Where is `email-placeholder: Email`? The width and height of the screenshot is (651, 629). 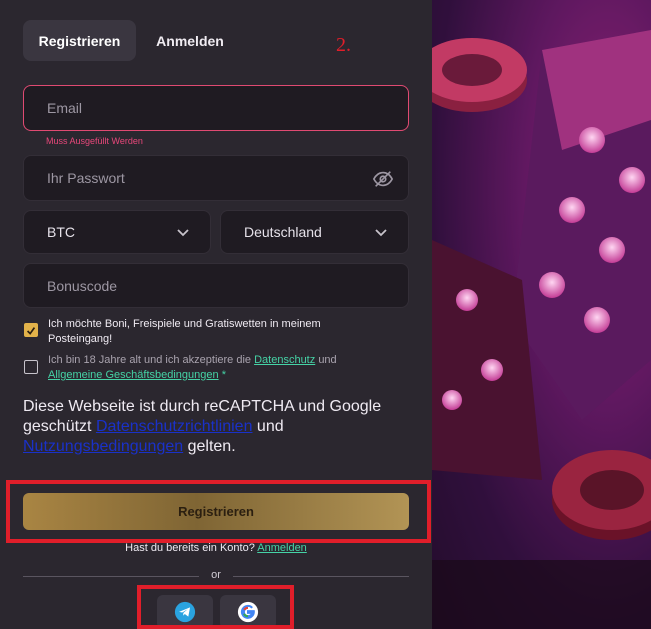 email-placeholder: Email is located at coordinates (65, 108).